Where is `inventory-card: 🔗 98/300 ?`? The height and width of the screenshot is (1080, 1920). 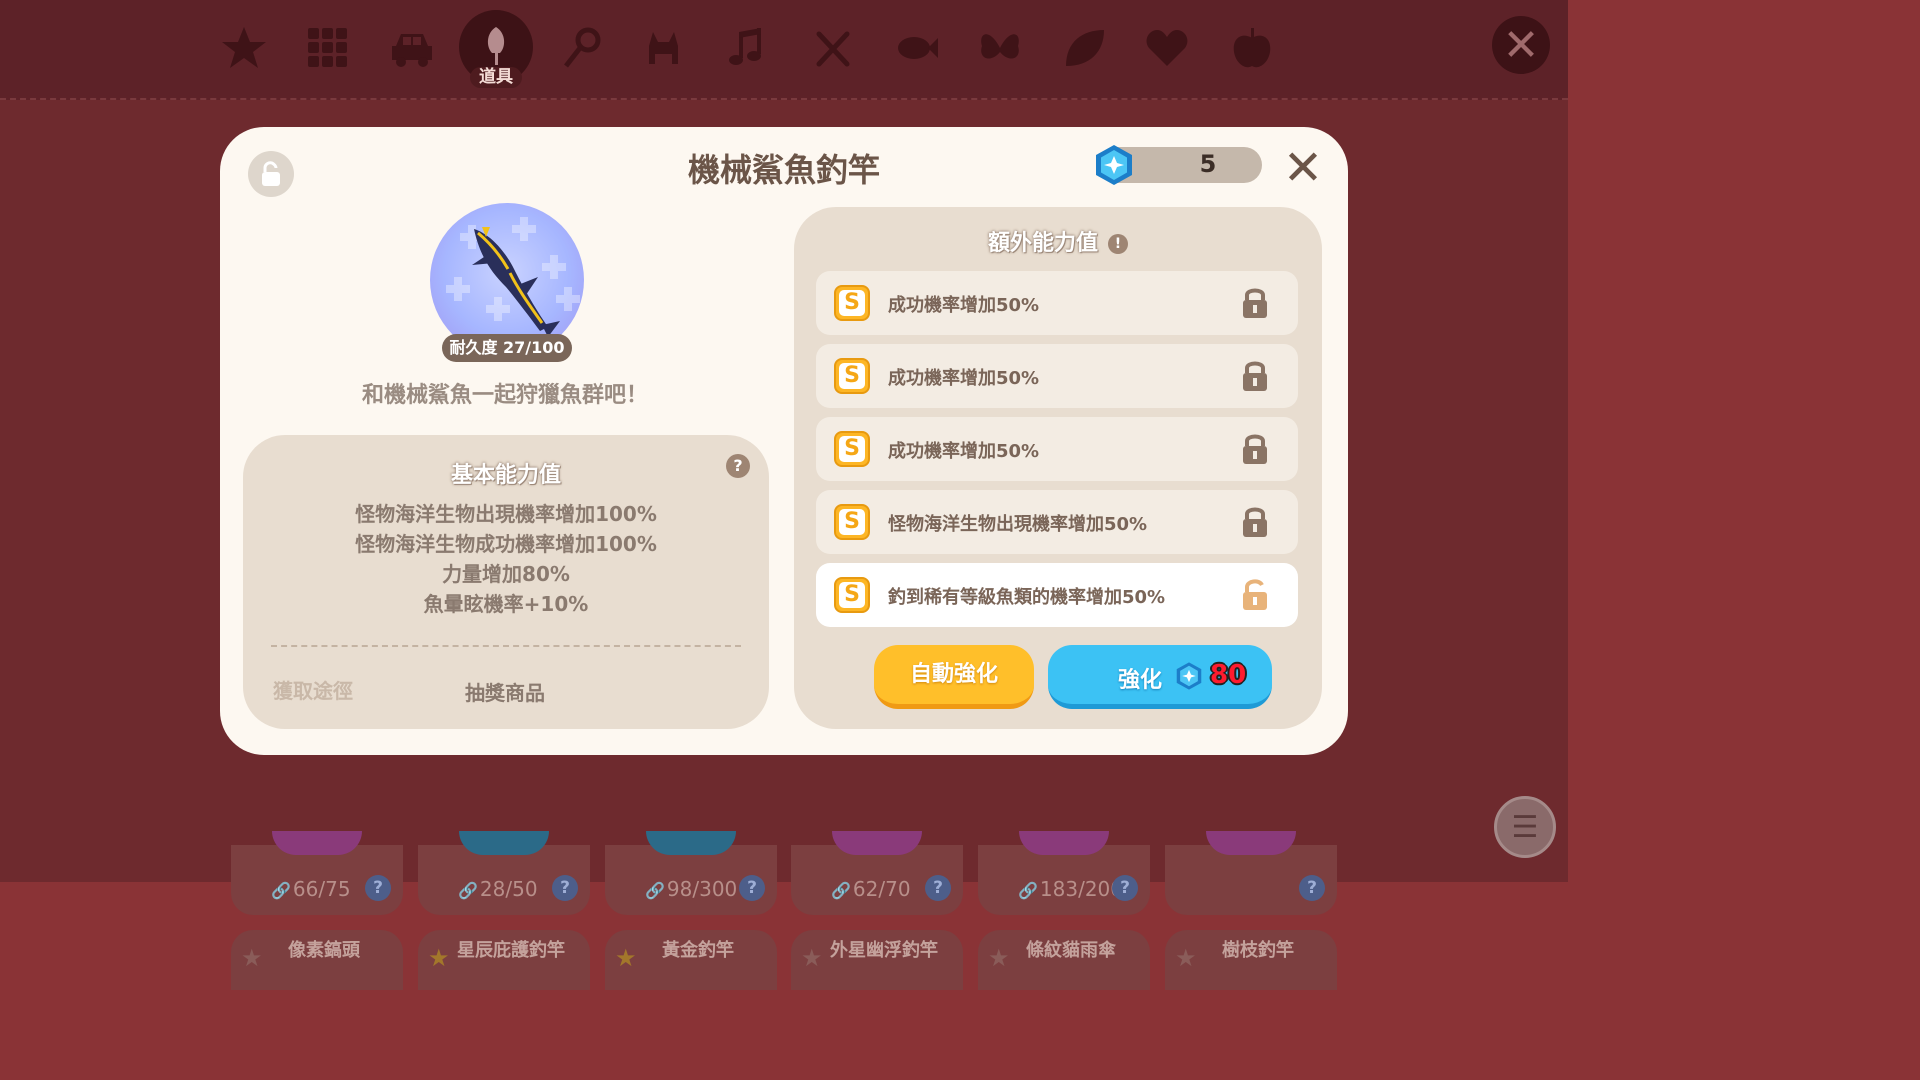
inventory-card: 🔗 98/300 ? is located at coordinates (691, 873).